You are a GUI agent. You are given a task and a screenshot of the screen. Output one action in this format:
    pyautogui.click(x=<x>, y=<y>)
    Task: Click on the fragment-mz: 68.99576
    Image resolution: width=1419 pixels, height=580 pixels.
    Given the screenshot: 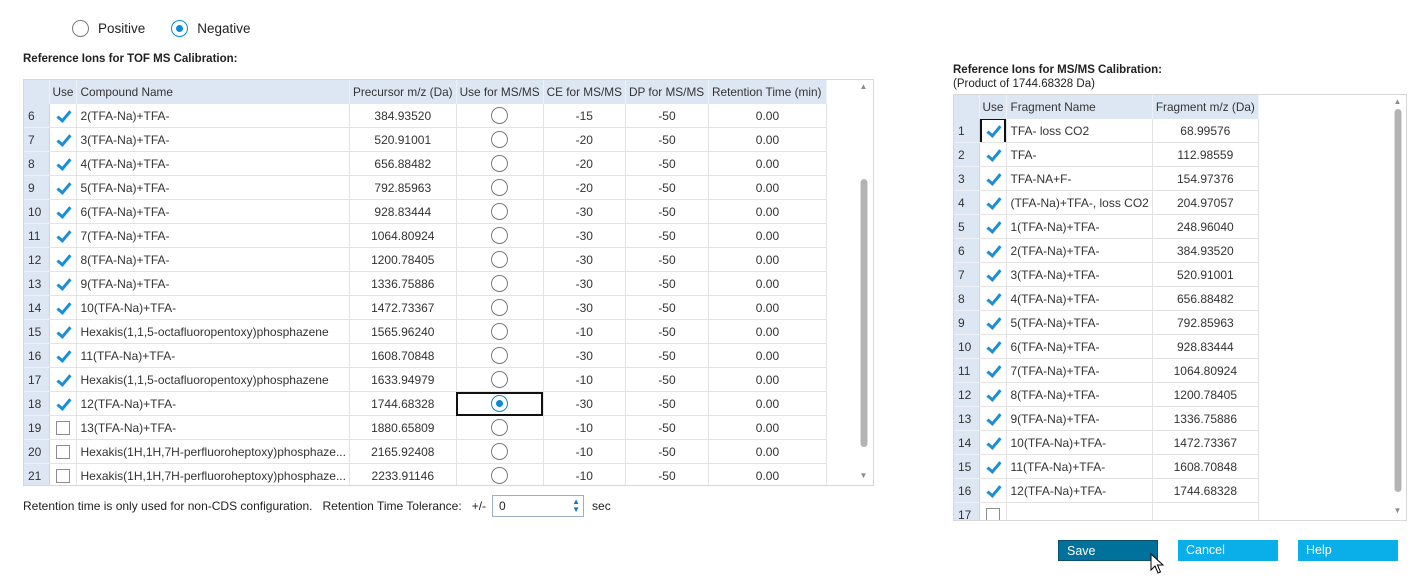 What is the action you would take?
    pyautogui.click(x=1205, y=131)
    